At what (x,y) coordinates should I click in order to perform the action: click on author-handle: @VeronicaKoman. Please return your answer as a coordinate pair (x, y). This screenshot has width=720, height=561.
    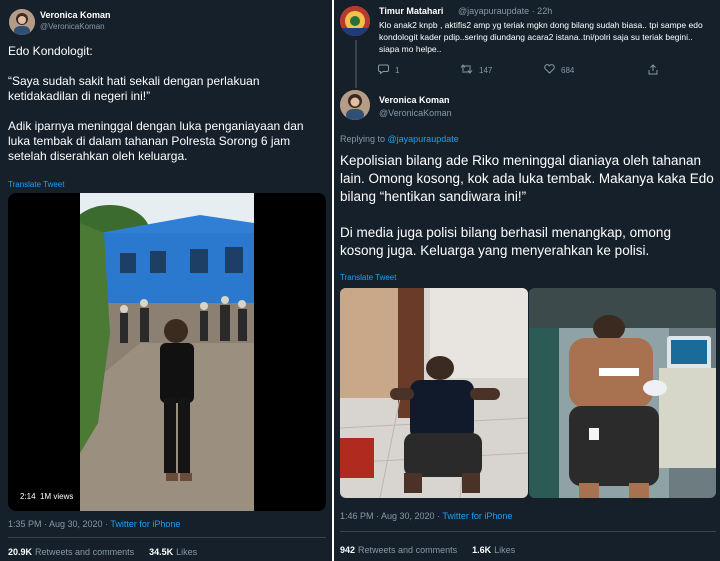
    Looking at the image, I should click on (72, 26).